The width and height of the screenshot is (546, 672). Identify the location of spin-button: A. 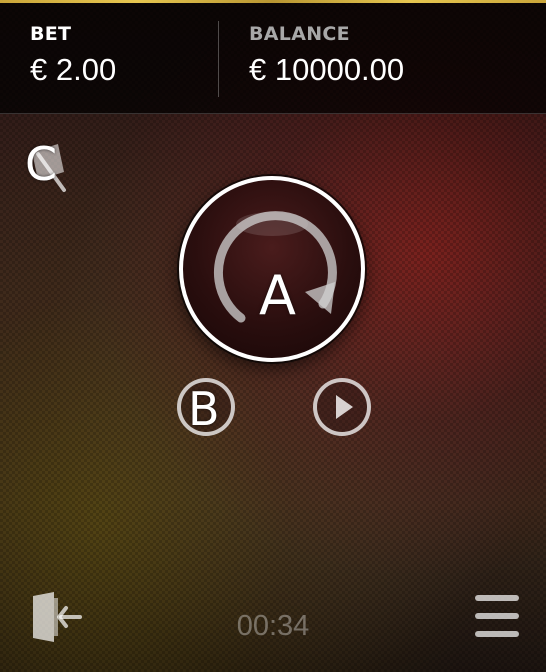
(272, 269).